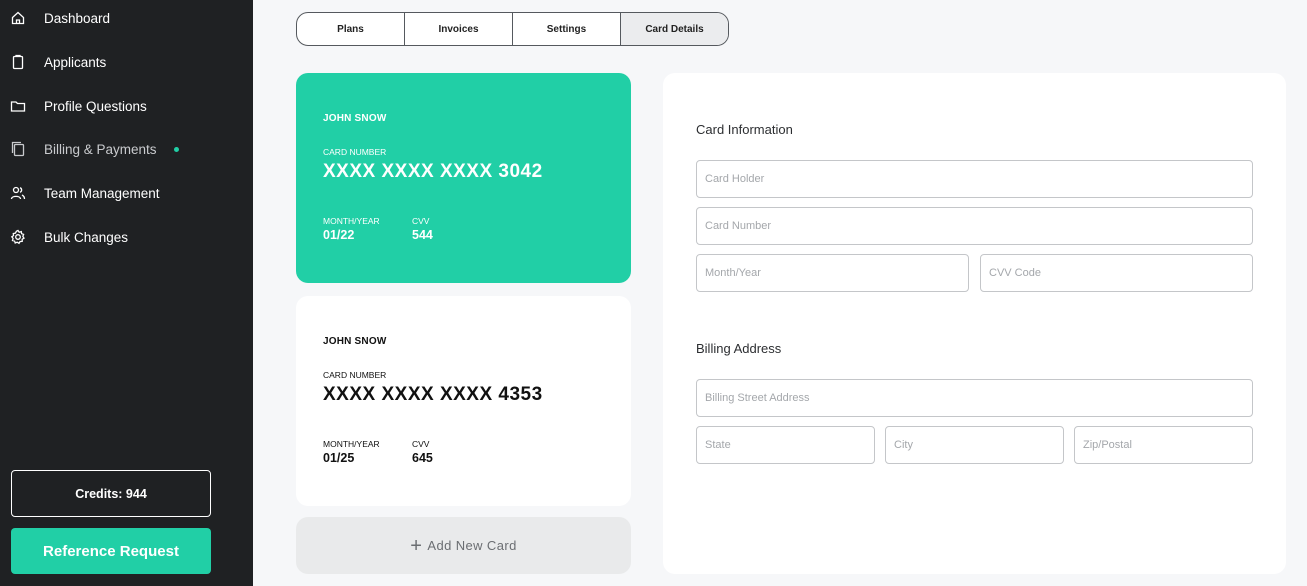 The width and height of the screenshot is (1307, 586). What do you see at coordinates (785, 445) in the screenshot?
I see `state-input` at bounding box center [785, 445].